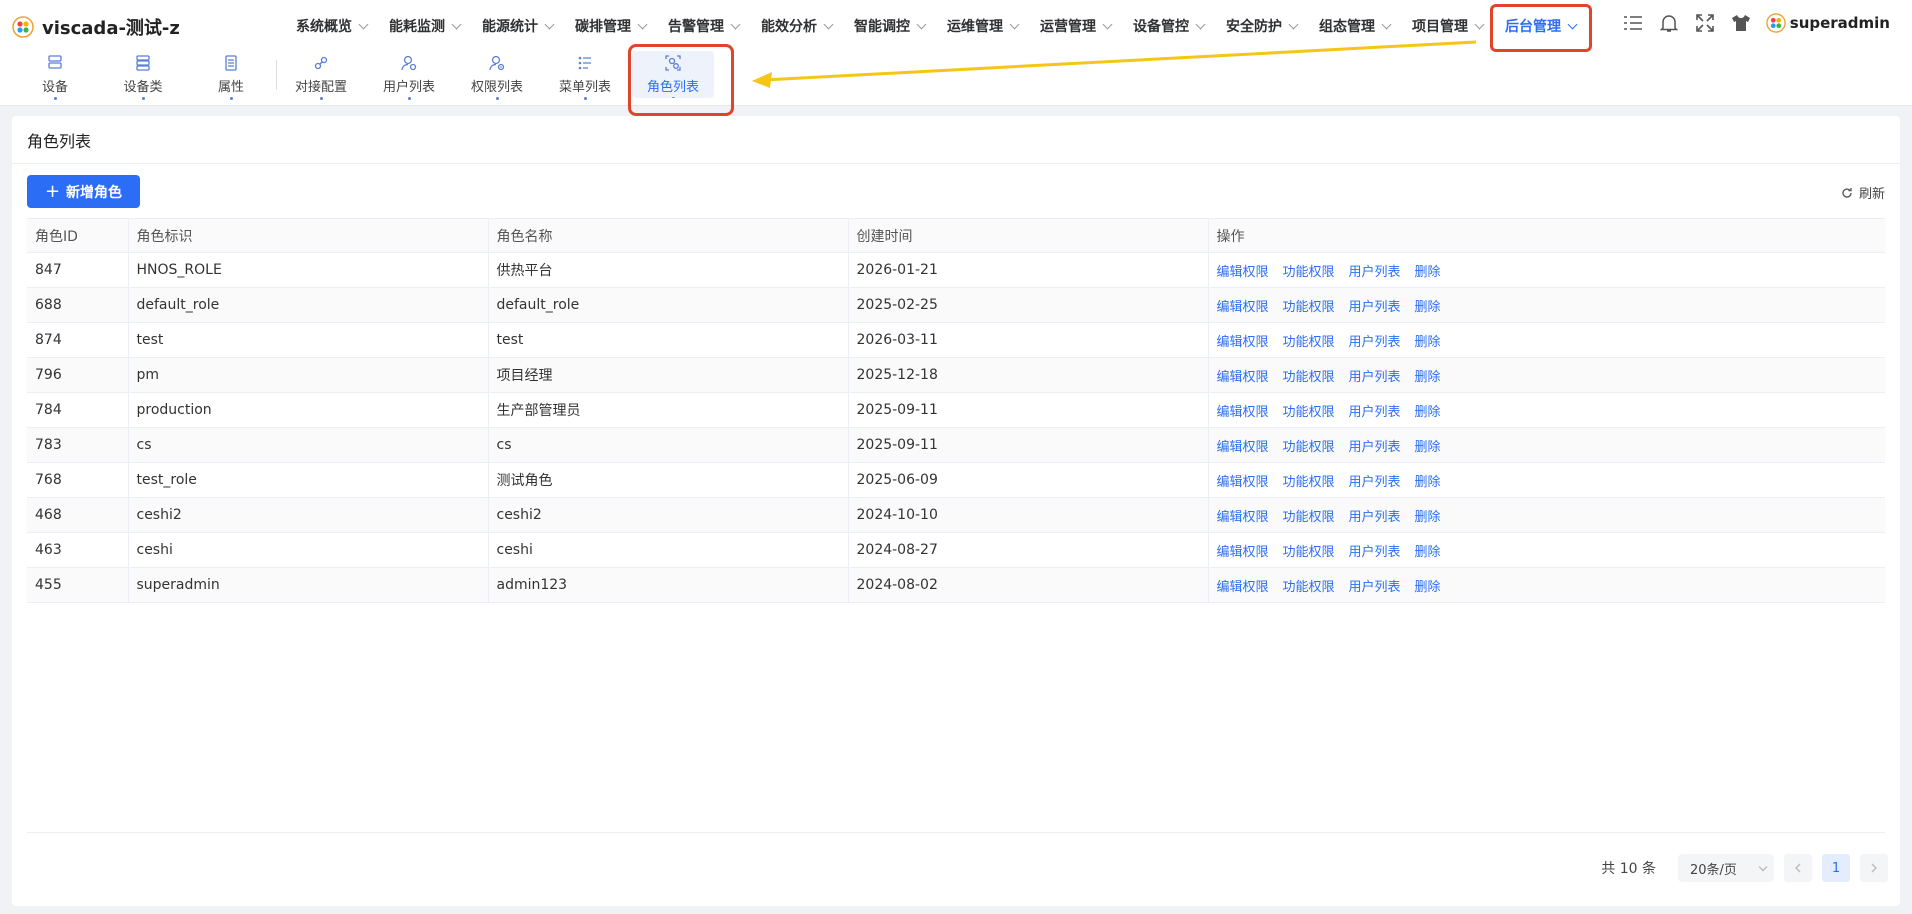  I want to click on table-row: 796 pm 项目经理 2025-12-18 编辑权限 功能权限 用户列表 删除, so click(956, 375).